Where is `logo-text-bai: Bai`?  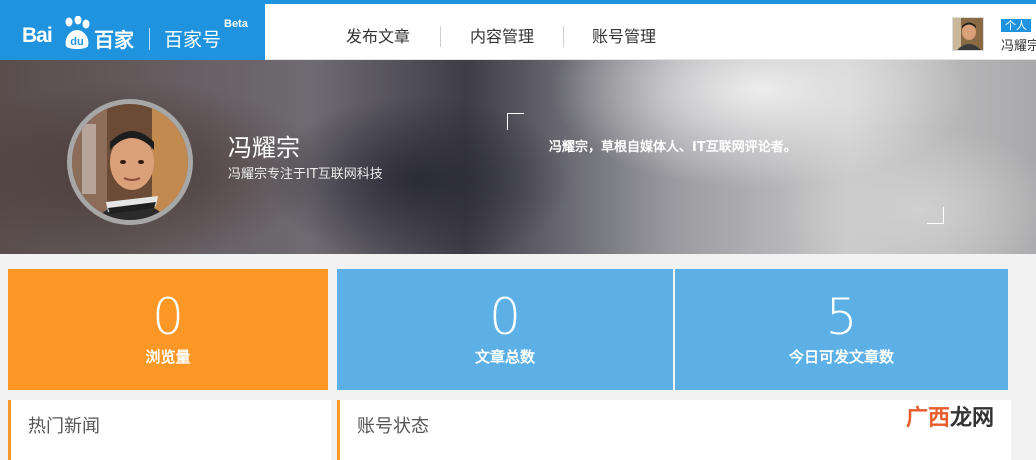
logo-text-bai: Bai is located at coordinates (37, 35).